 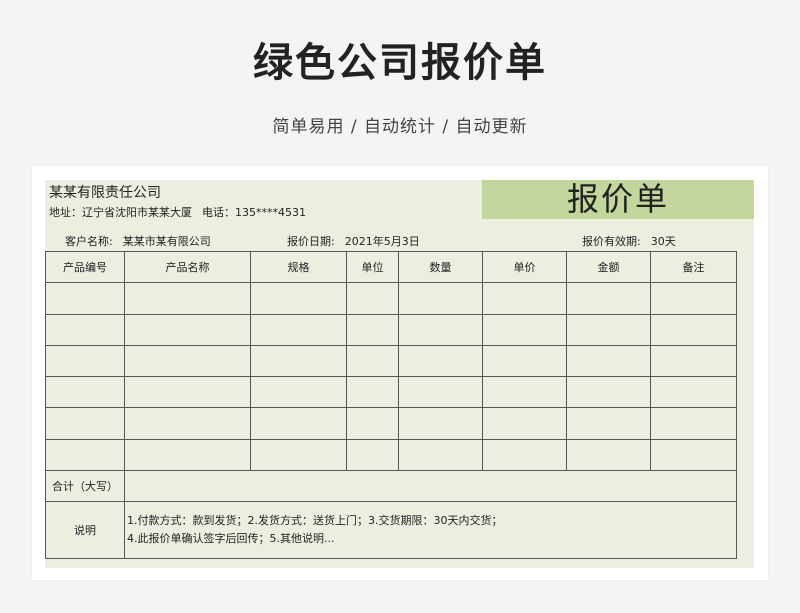 I want to click on column-header: 单位, so click(x=372, y=267).